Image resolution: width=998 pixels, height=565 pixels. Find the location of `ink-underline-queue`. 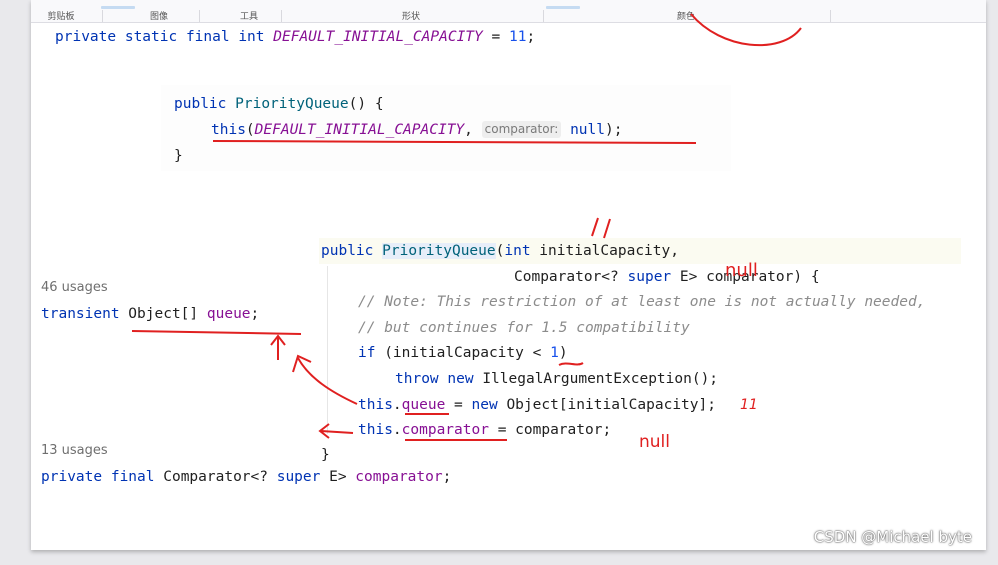

ink-underline-queue is located at coordinates (216, 332).